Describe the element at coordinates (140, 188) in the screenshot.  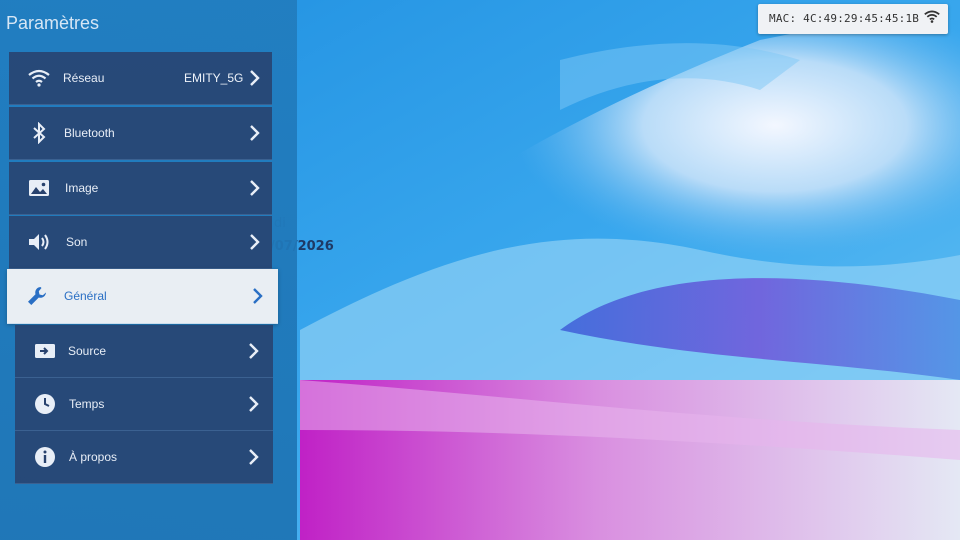
I see `menu-item-image: Image` at that location.